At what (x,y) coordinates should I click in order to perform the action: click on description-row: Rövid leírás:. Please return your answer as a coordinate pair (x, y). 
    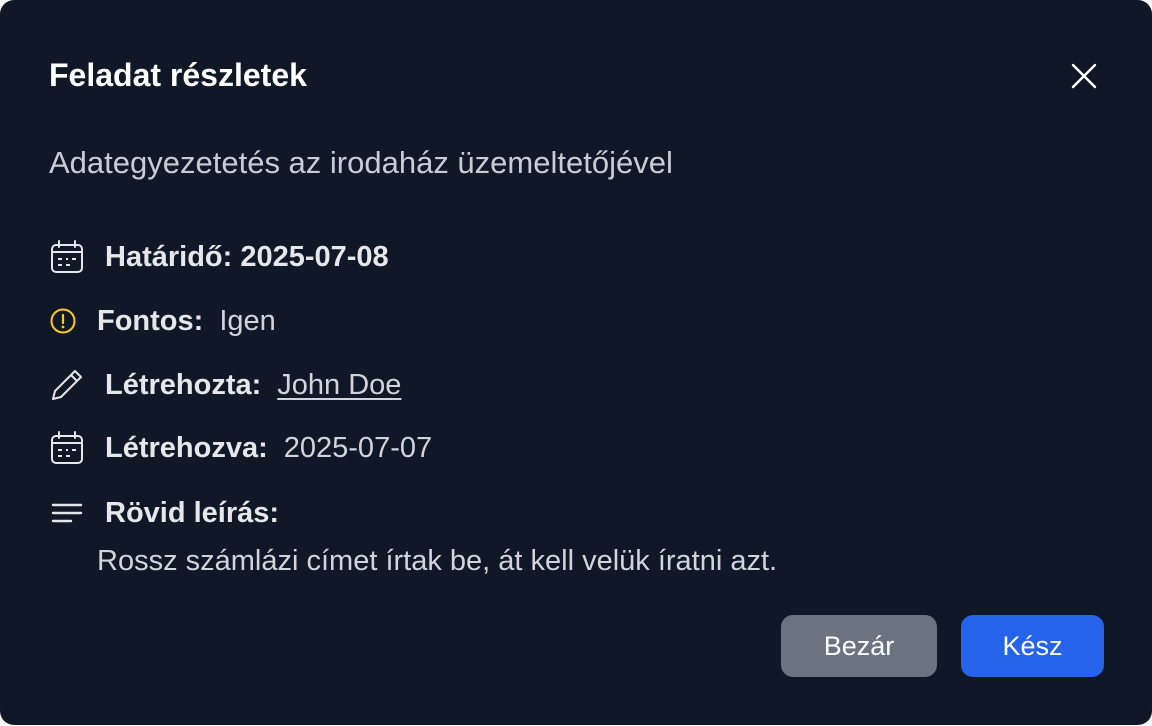
    Looking at the image, I should click on (172, 513).